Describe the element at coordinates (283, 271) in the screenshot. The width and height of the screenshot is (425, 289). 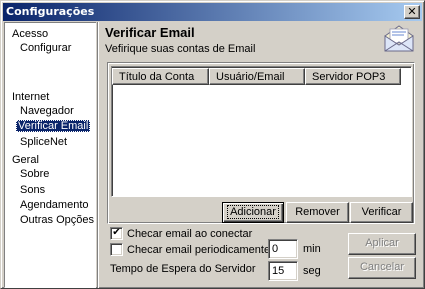
I see `server-timeout-field: 15` at that location.